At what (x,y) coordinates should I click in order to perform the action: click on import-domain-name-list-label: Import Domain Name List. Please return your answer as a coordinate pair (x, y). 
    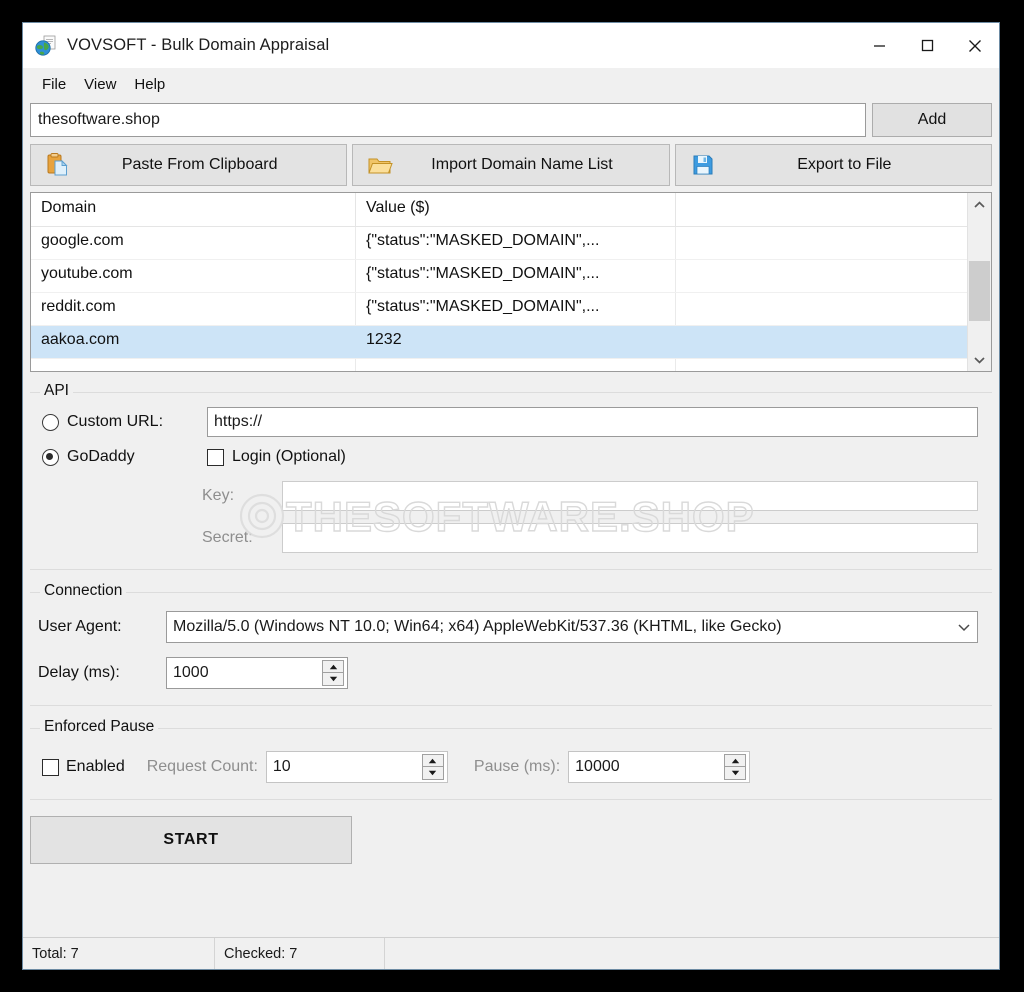
    Looking at the image, I should click on (522, 164).